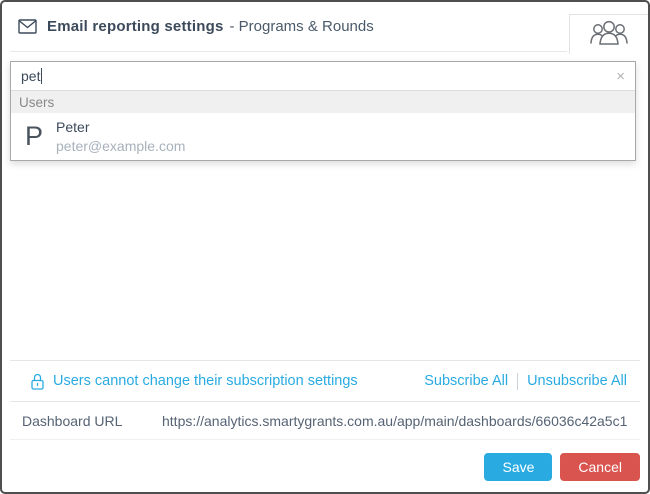 This screenshot has height=494, width=650. What do you see at coordinates (73, 127) in the screenshot?
I see `user-name: Peter` at bounding box center [73, 127].